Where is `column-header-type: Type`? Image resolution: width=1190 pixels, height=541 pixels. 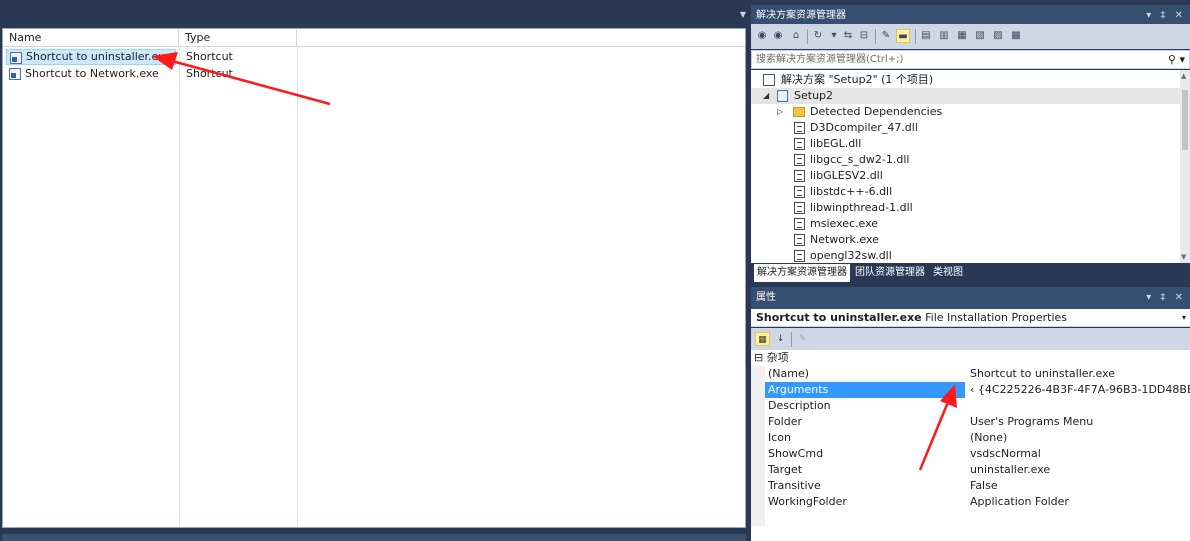
column-header-type: Type is located at coordinates (238, 37).